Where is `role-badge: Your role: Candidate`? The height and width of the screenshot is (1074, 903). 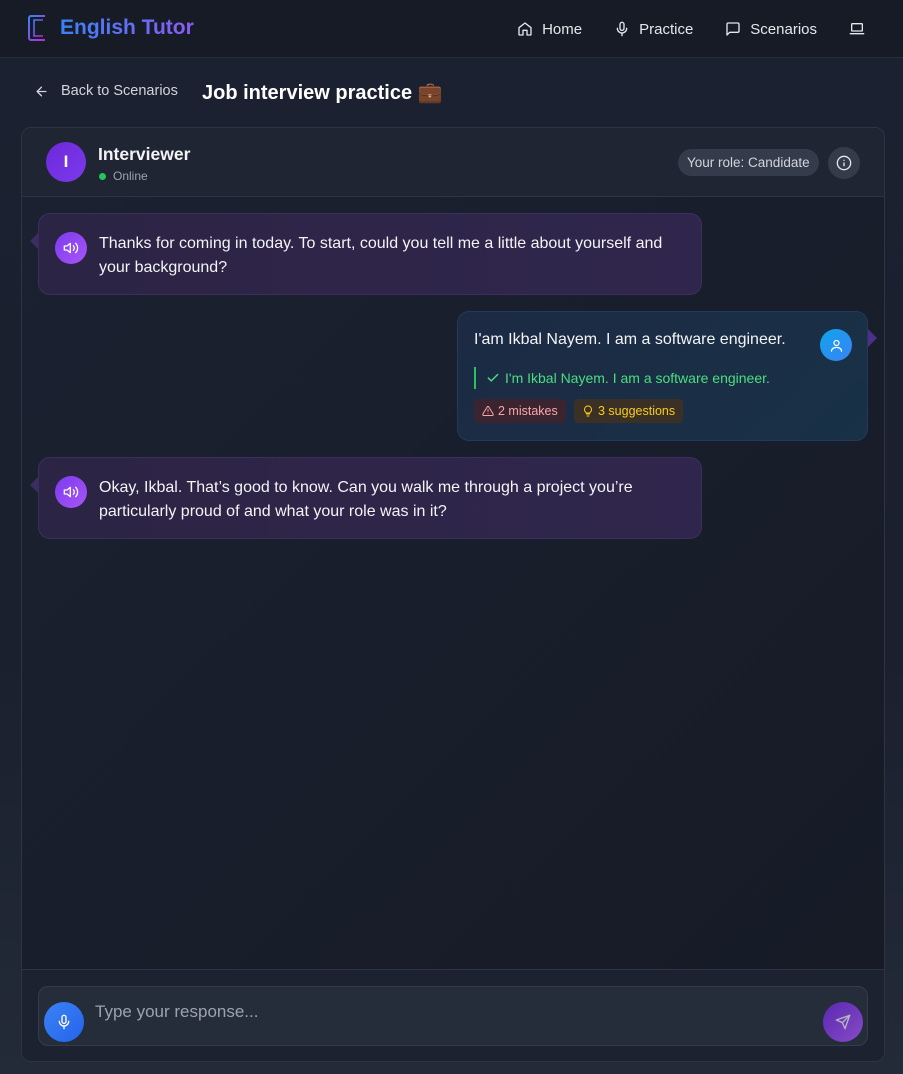 role-badge: Your role: Candidate is located at coordinates (748, 162).